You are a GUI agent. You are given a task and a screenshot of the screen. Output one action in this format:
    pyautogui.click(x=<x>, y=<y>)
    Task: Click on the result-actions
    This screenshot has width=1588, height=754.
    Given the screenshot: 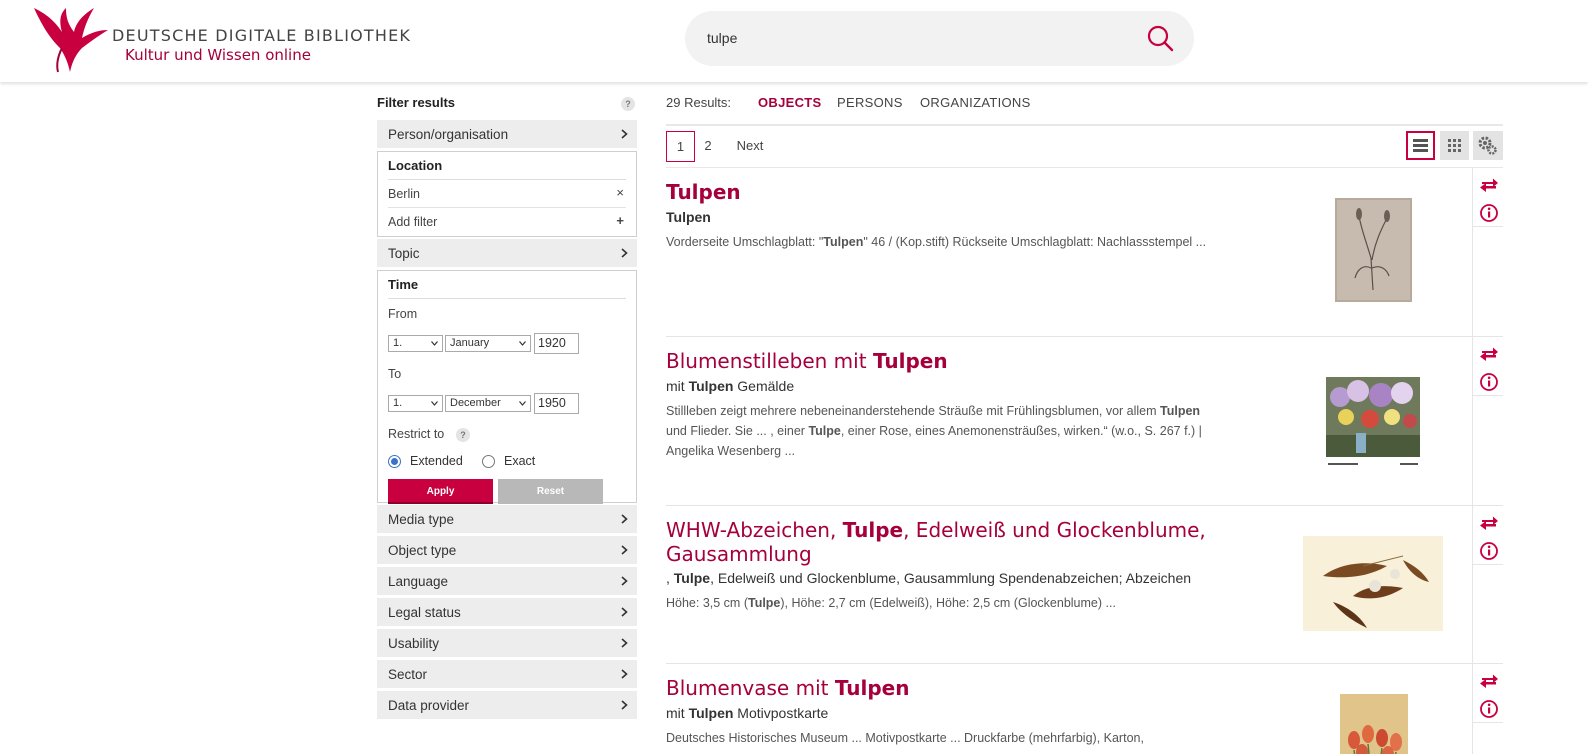 What is the action you would take?
    pyautogui.click(x=1487, y=252)
    